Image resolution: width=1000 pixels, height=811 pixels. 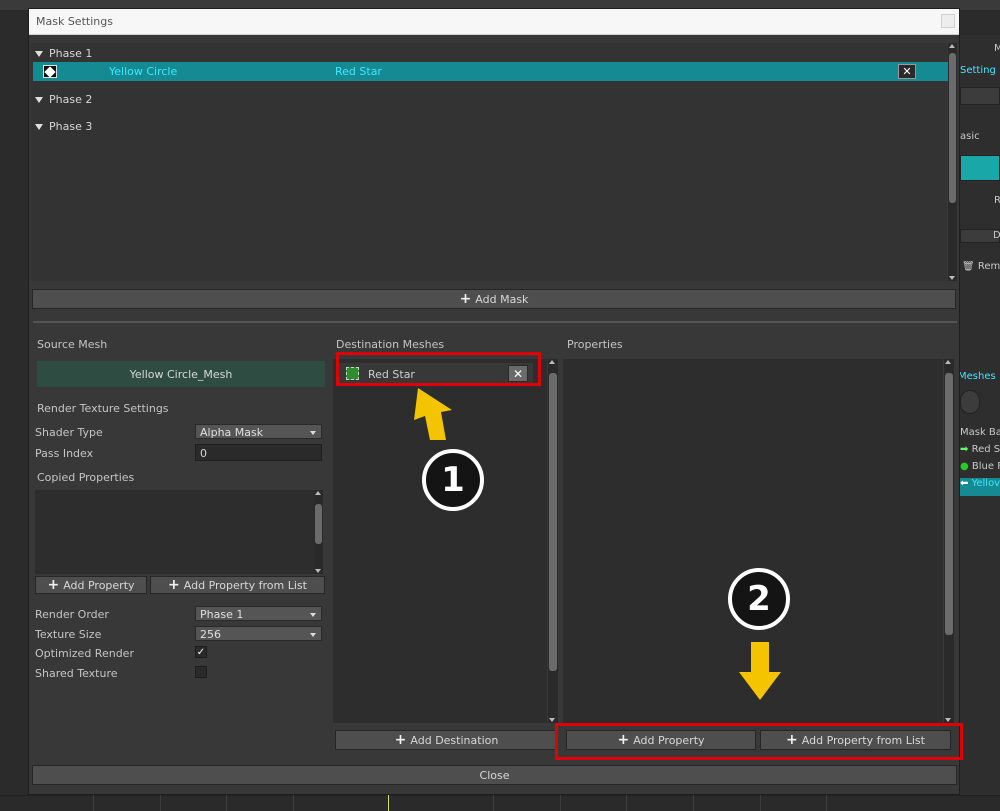 What do you see at coordinates (454, 740) in the screenshot?
I see `button-label: Add Destination` at bounding box center [454, 740].